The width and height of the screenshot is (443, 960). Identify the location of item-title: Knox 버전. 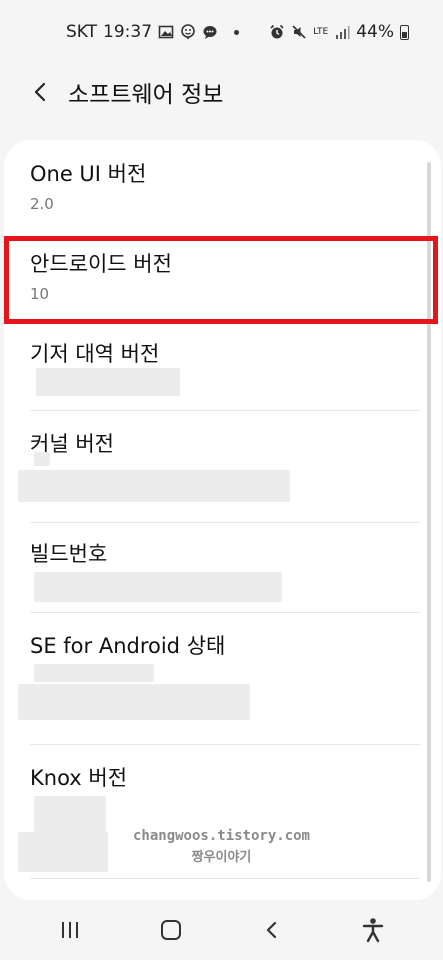
(79, 778).